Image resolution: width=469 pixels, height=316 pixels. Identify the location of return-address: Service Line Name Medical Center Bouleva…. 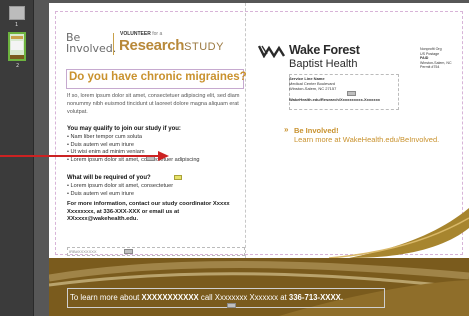
(344, 89).